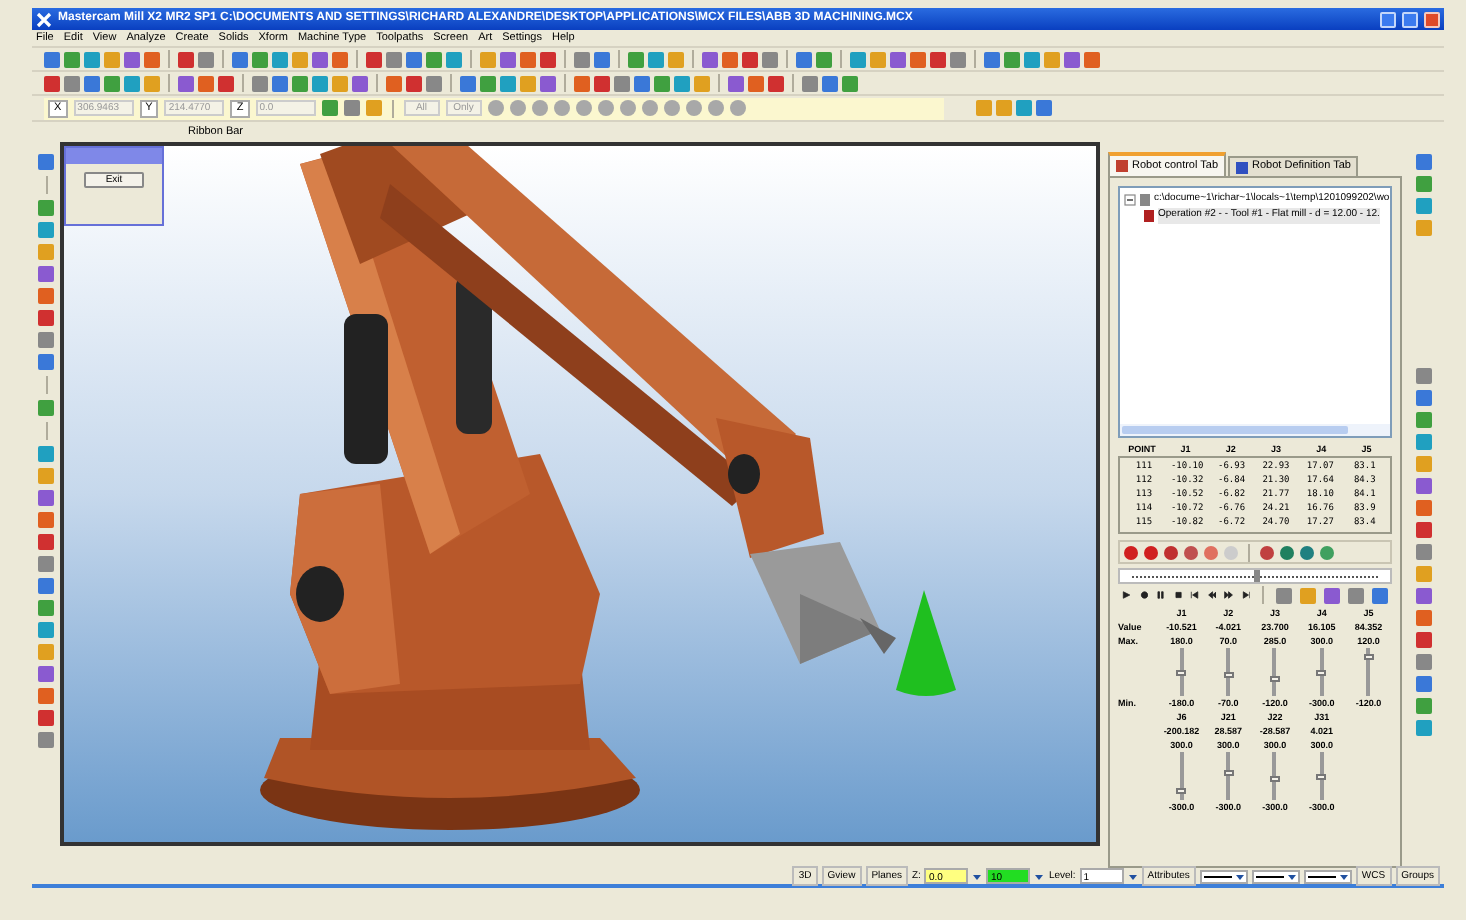  Describe the element at coordinates (1246, 595) in the screenshot. I see `skip-forward-icon` at that location.